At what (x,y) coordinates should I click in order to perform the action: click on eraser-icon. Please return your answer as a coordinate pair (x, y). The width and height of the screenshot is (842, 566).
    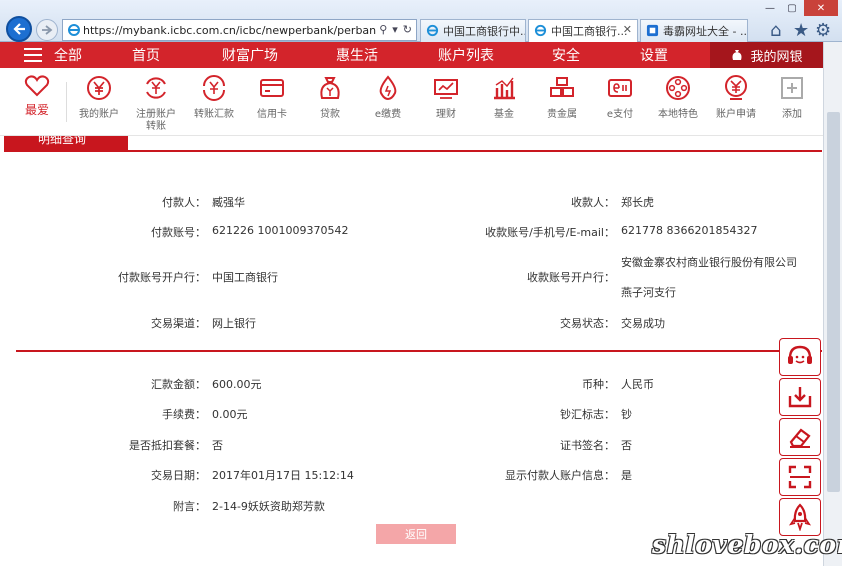
    Looking at the image, I should click on (800, 438).